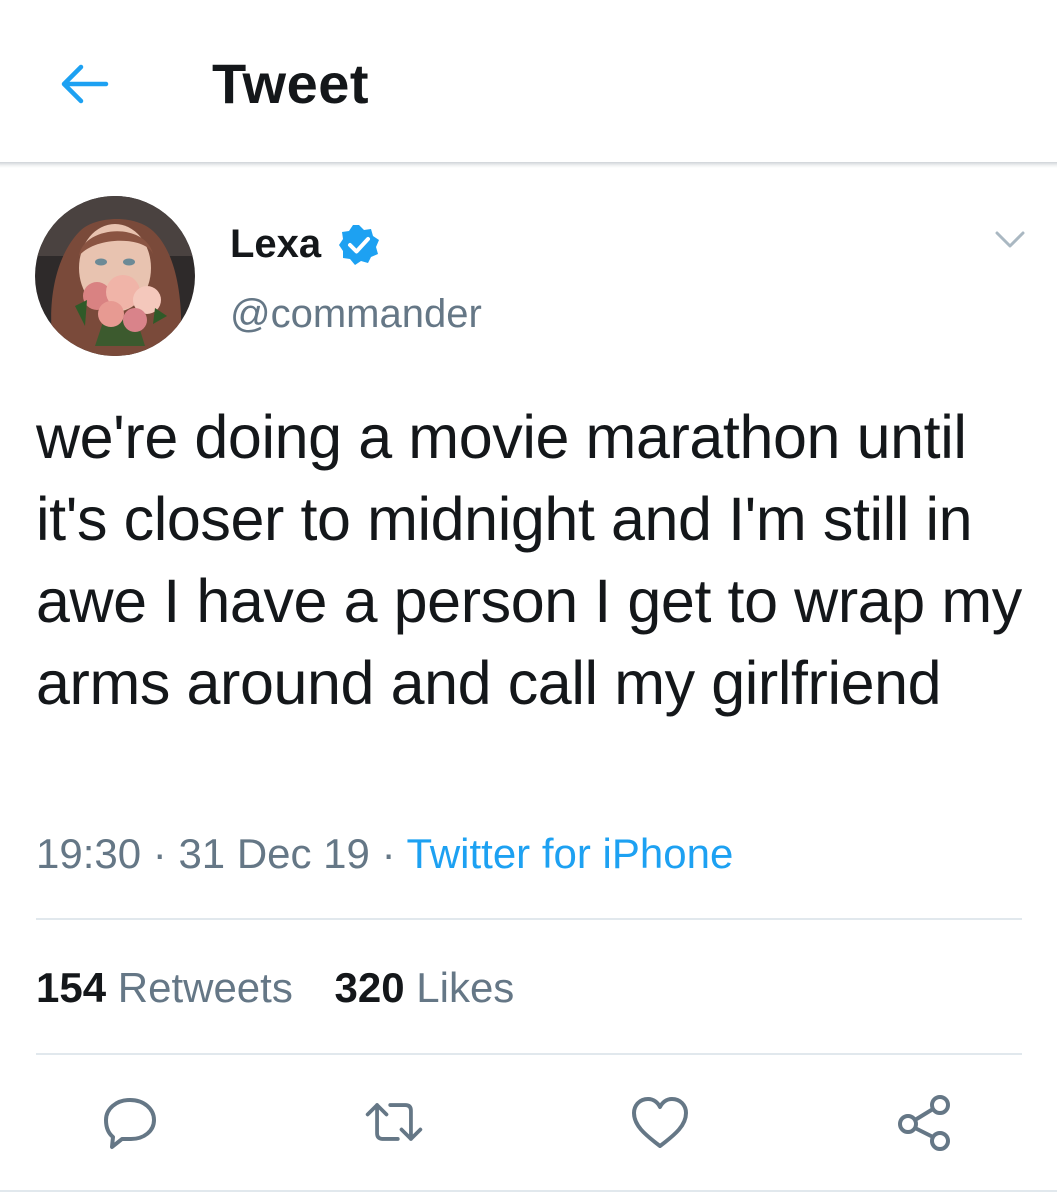 The height and width of the screenshot is (1200, 1057). I want to click on like-icon, so click(660, 1122).